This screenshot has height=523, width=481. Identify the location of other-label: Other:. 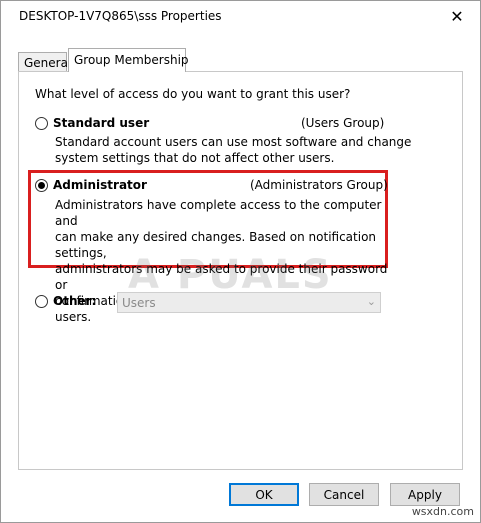
(74, 301).